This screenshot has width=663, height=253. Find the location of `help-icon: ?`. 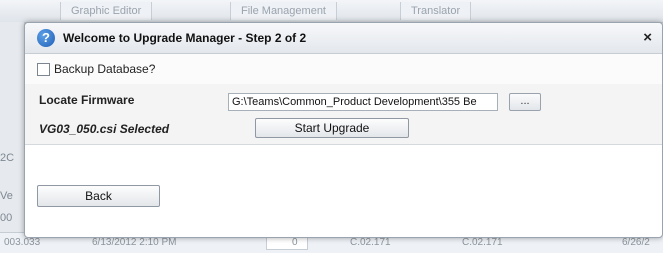

help-icon: ? is located at coordinates (46, 38).